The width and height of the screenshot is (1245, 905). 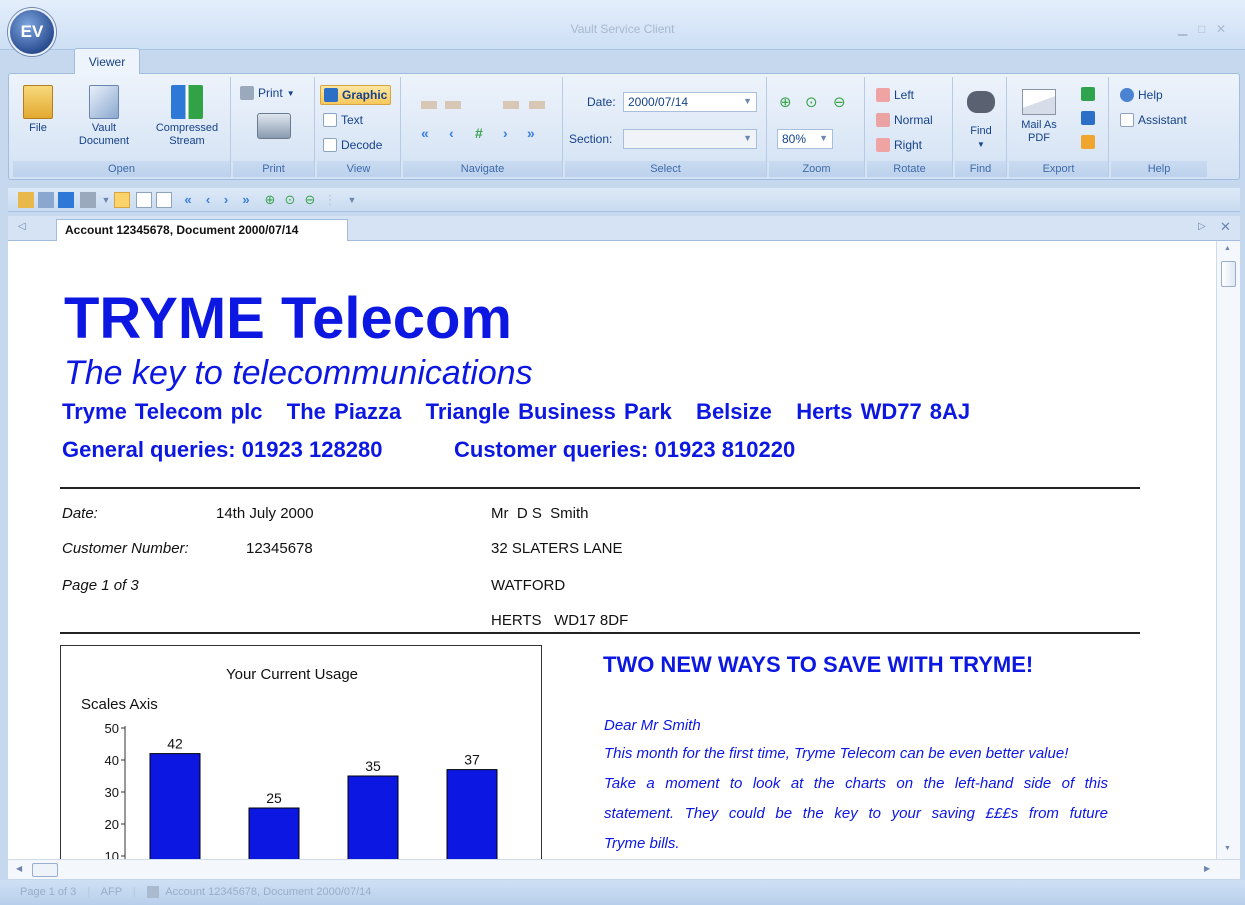 I want to click on section-select: ▼, so click(x=690, y=139).